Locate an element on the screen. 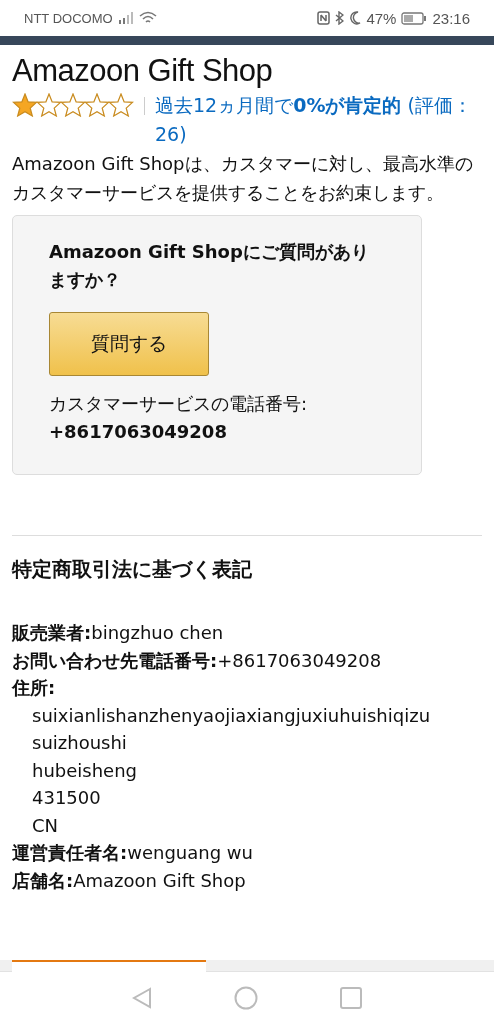 The image size is (494, 1024). field-value: bingzhuo chen is located at coordinates (157, 632).